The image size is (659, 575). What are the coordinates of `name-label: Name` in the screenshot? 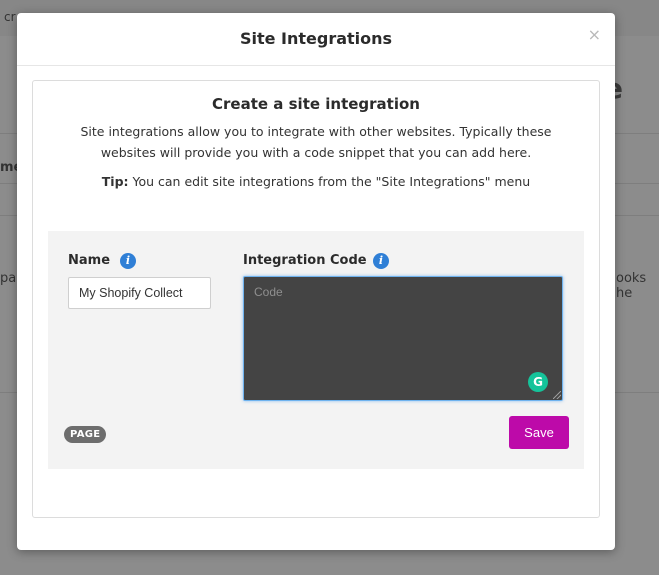 It's located at (89, 260).